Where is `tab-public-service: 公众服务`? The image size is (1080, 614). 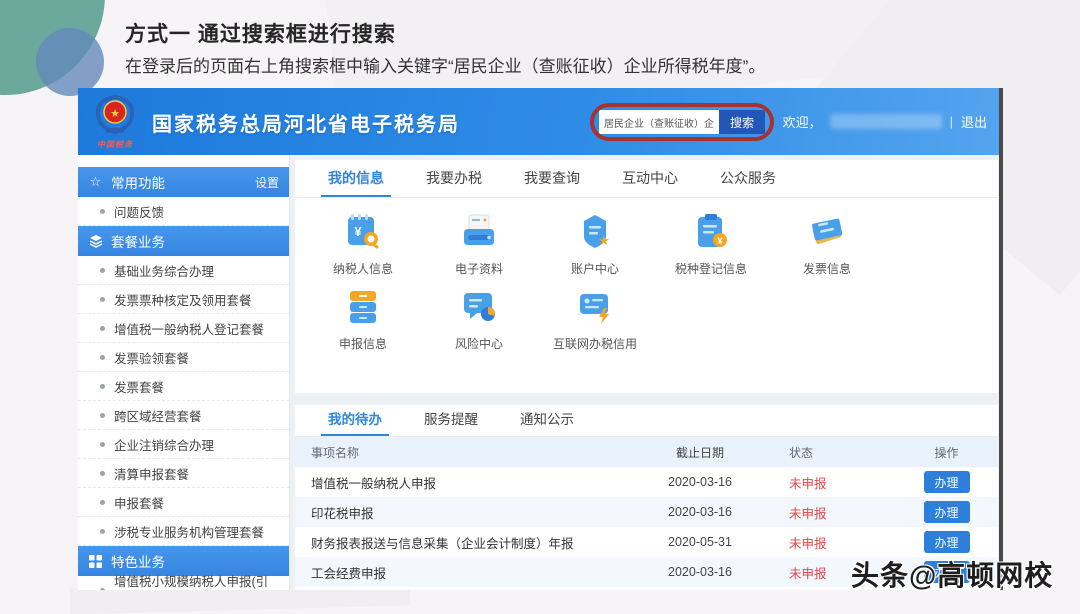 tab-public-service: 公众服务 is located at coordinates (748, 178).